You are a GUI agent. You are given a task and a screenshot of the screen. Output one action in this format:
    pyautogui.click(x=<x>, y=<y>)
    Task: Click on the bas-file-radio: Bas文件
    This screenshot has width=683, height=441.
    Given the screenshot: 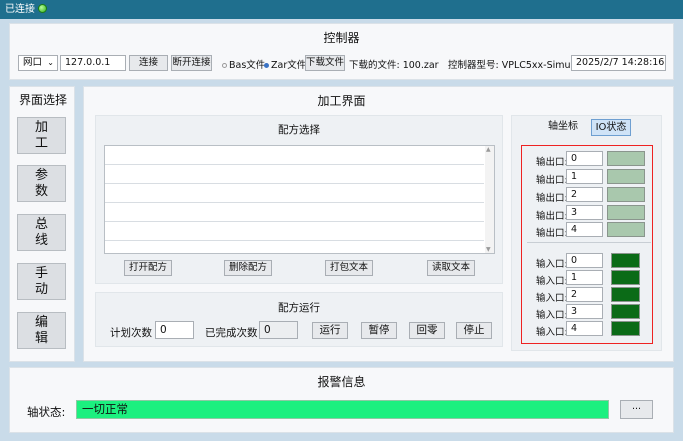 What is the action you would take?
    pyautogui.click(x=243, y=64)
    